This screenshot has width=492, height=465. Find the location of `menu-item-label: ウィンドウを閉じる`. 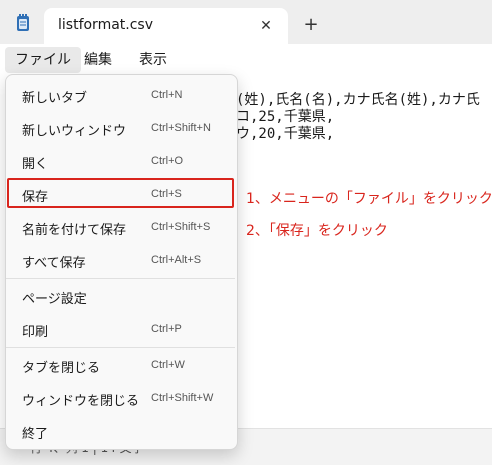

menu-item-label: ウィンドウを閉じる is located at coordinates (81, 401).